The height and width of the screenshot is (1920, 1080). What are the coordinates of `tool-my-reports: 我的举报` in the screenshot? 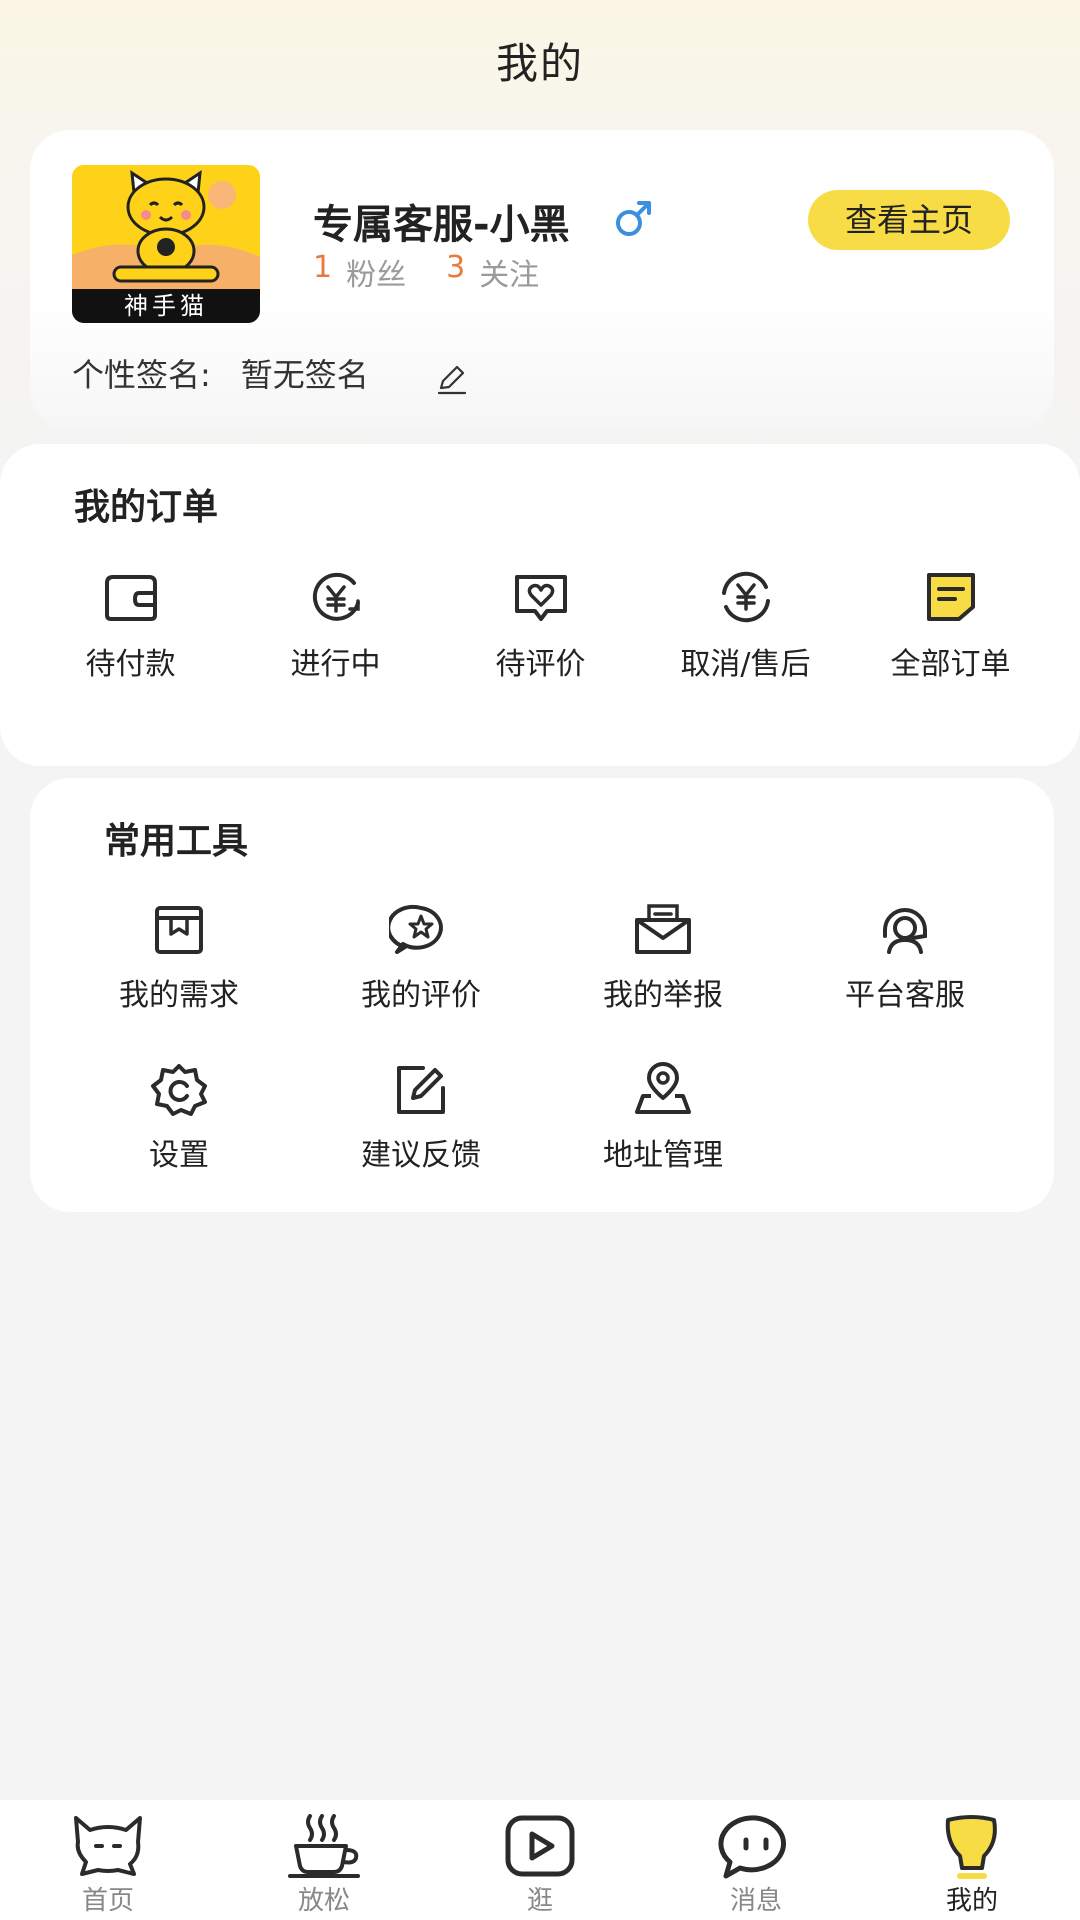 It's located at (663, 958).